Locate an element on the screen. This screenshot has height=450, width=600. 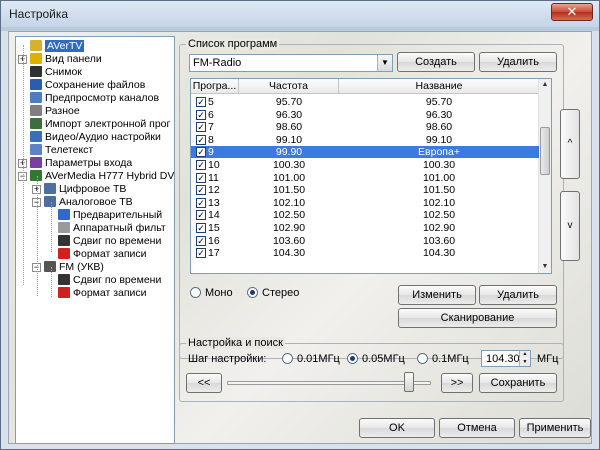
tree-item: Сохранение файлов is located at coordinates (87, 85).